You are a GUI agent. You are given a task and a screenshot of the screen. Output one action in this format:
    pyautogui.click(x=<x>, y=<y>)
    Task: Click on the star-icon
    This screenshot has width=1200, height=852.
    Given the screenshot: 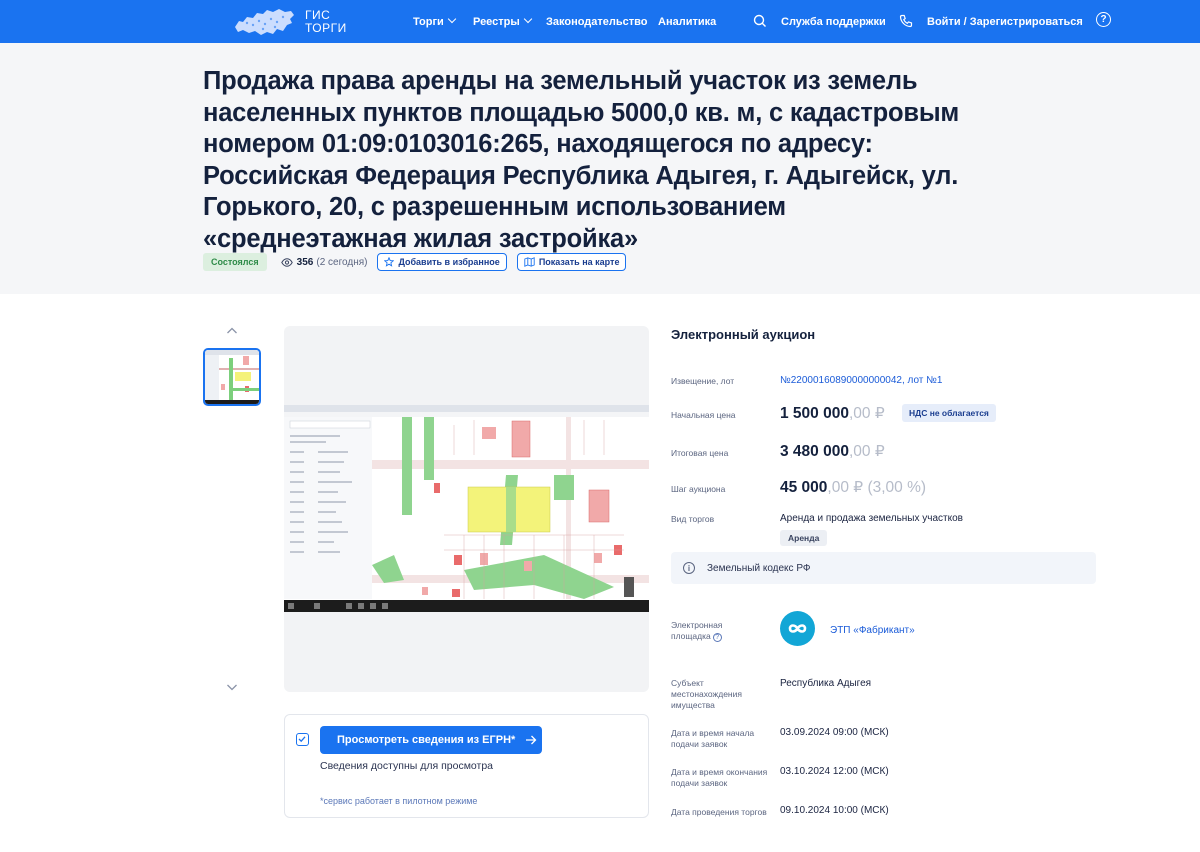 What is the action you would take?
    pyautogui.click(x=389, y=262)
    